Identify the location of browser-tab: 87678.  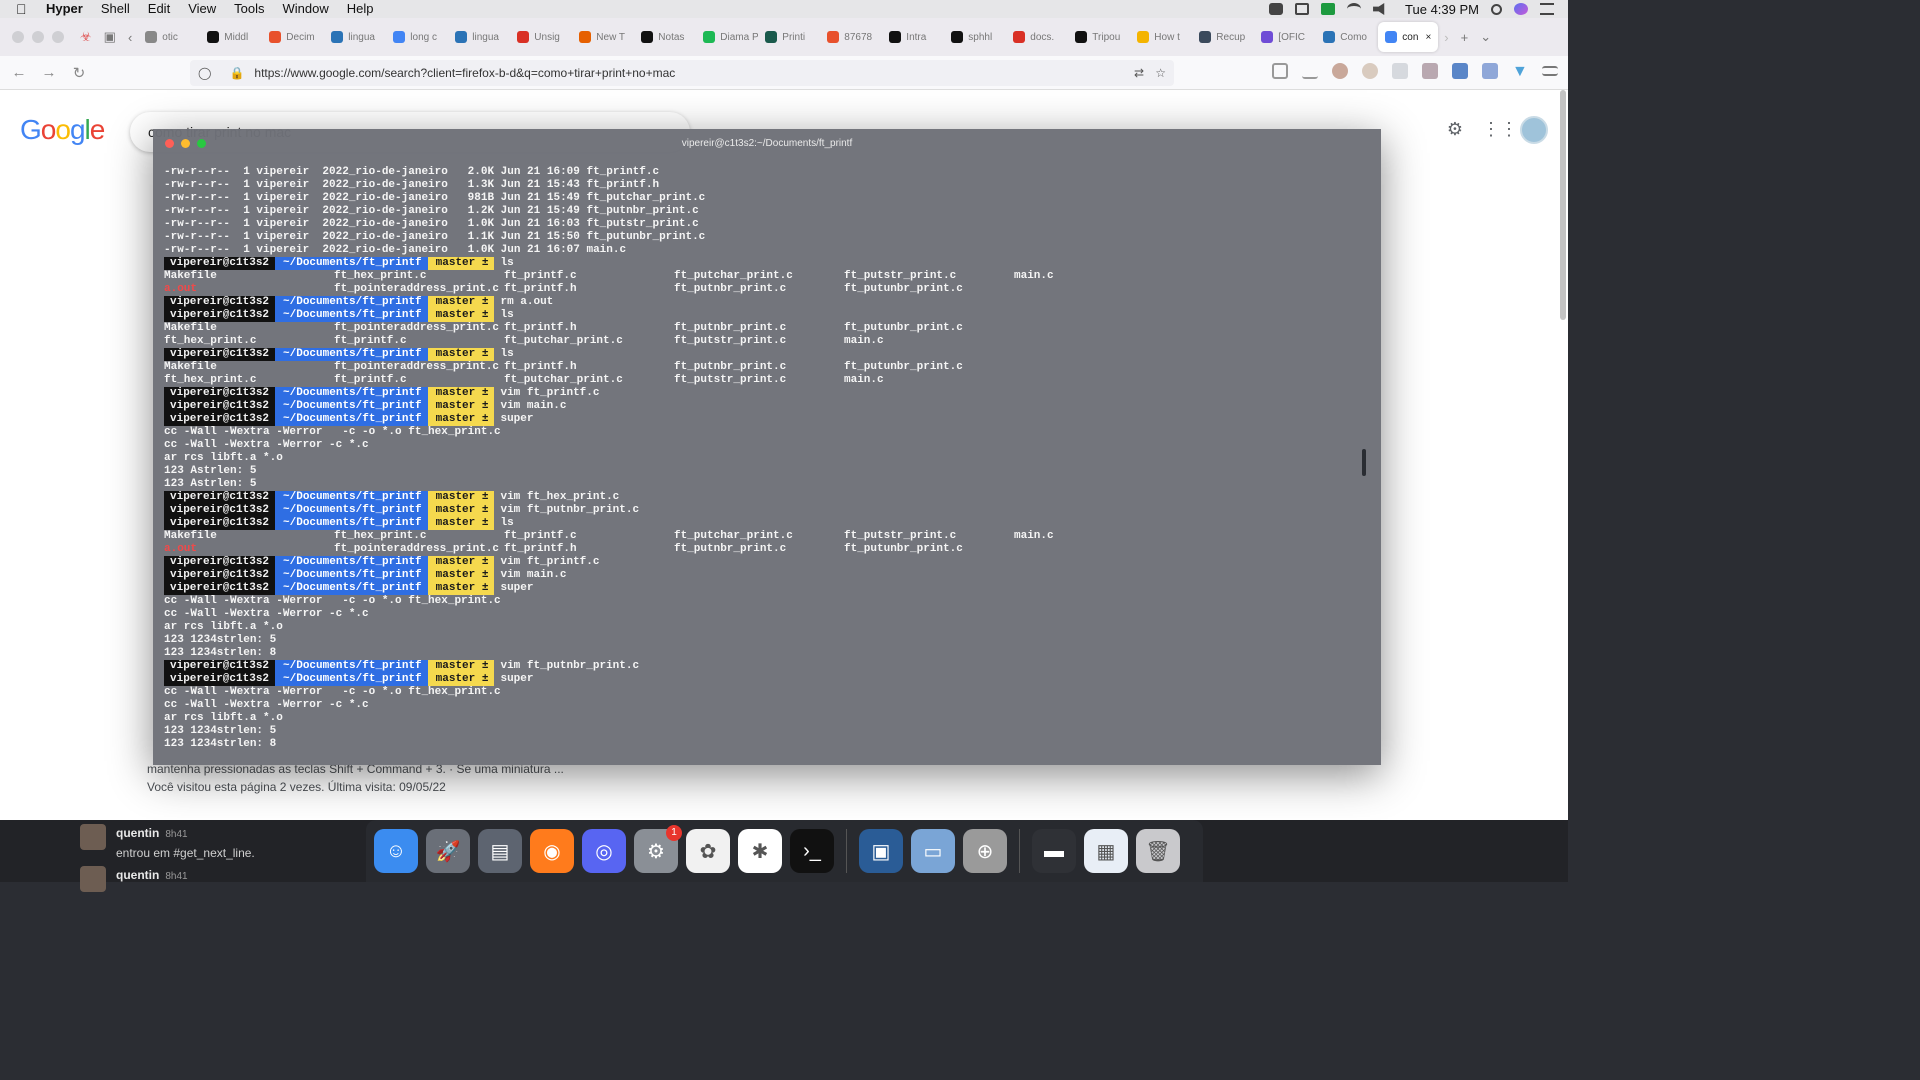
(851, 37).